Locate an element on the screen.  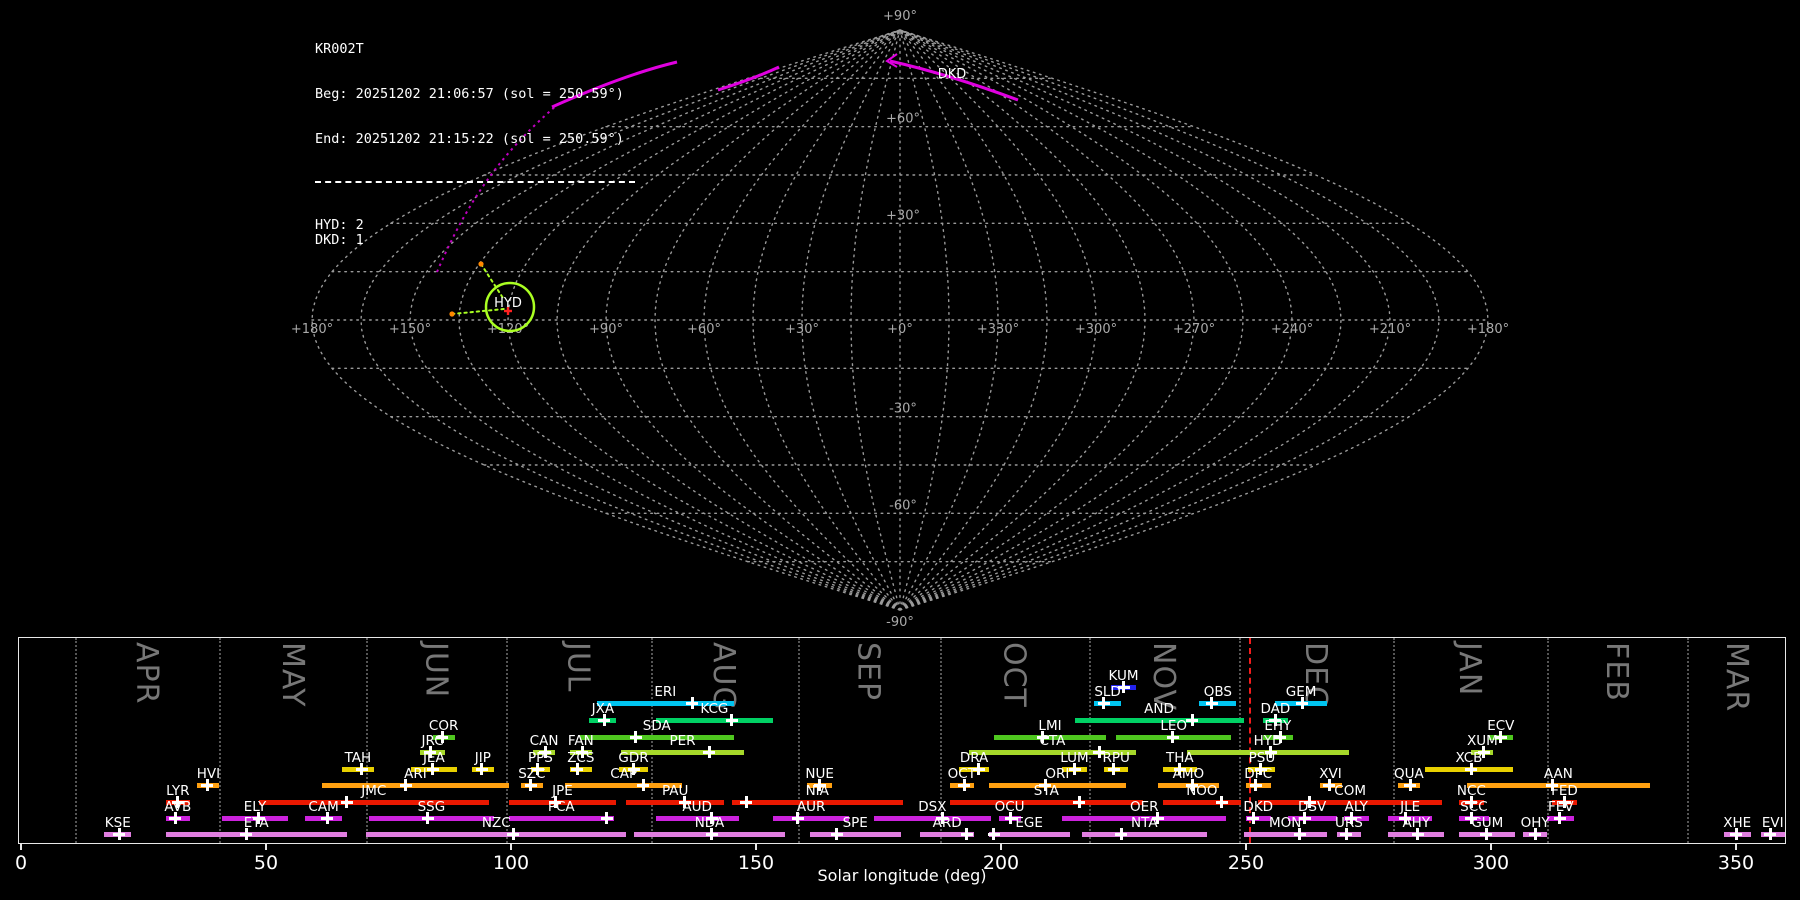
dkd-track-solid-arc-mid is located at coordinates (748, 78).